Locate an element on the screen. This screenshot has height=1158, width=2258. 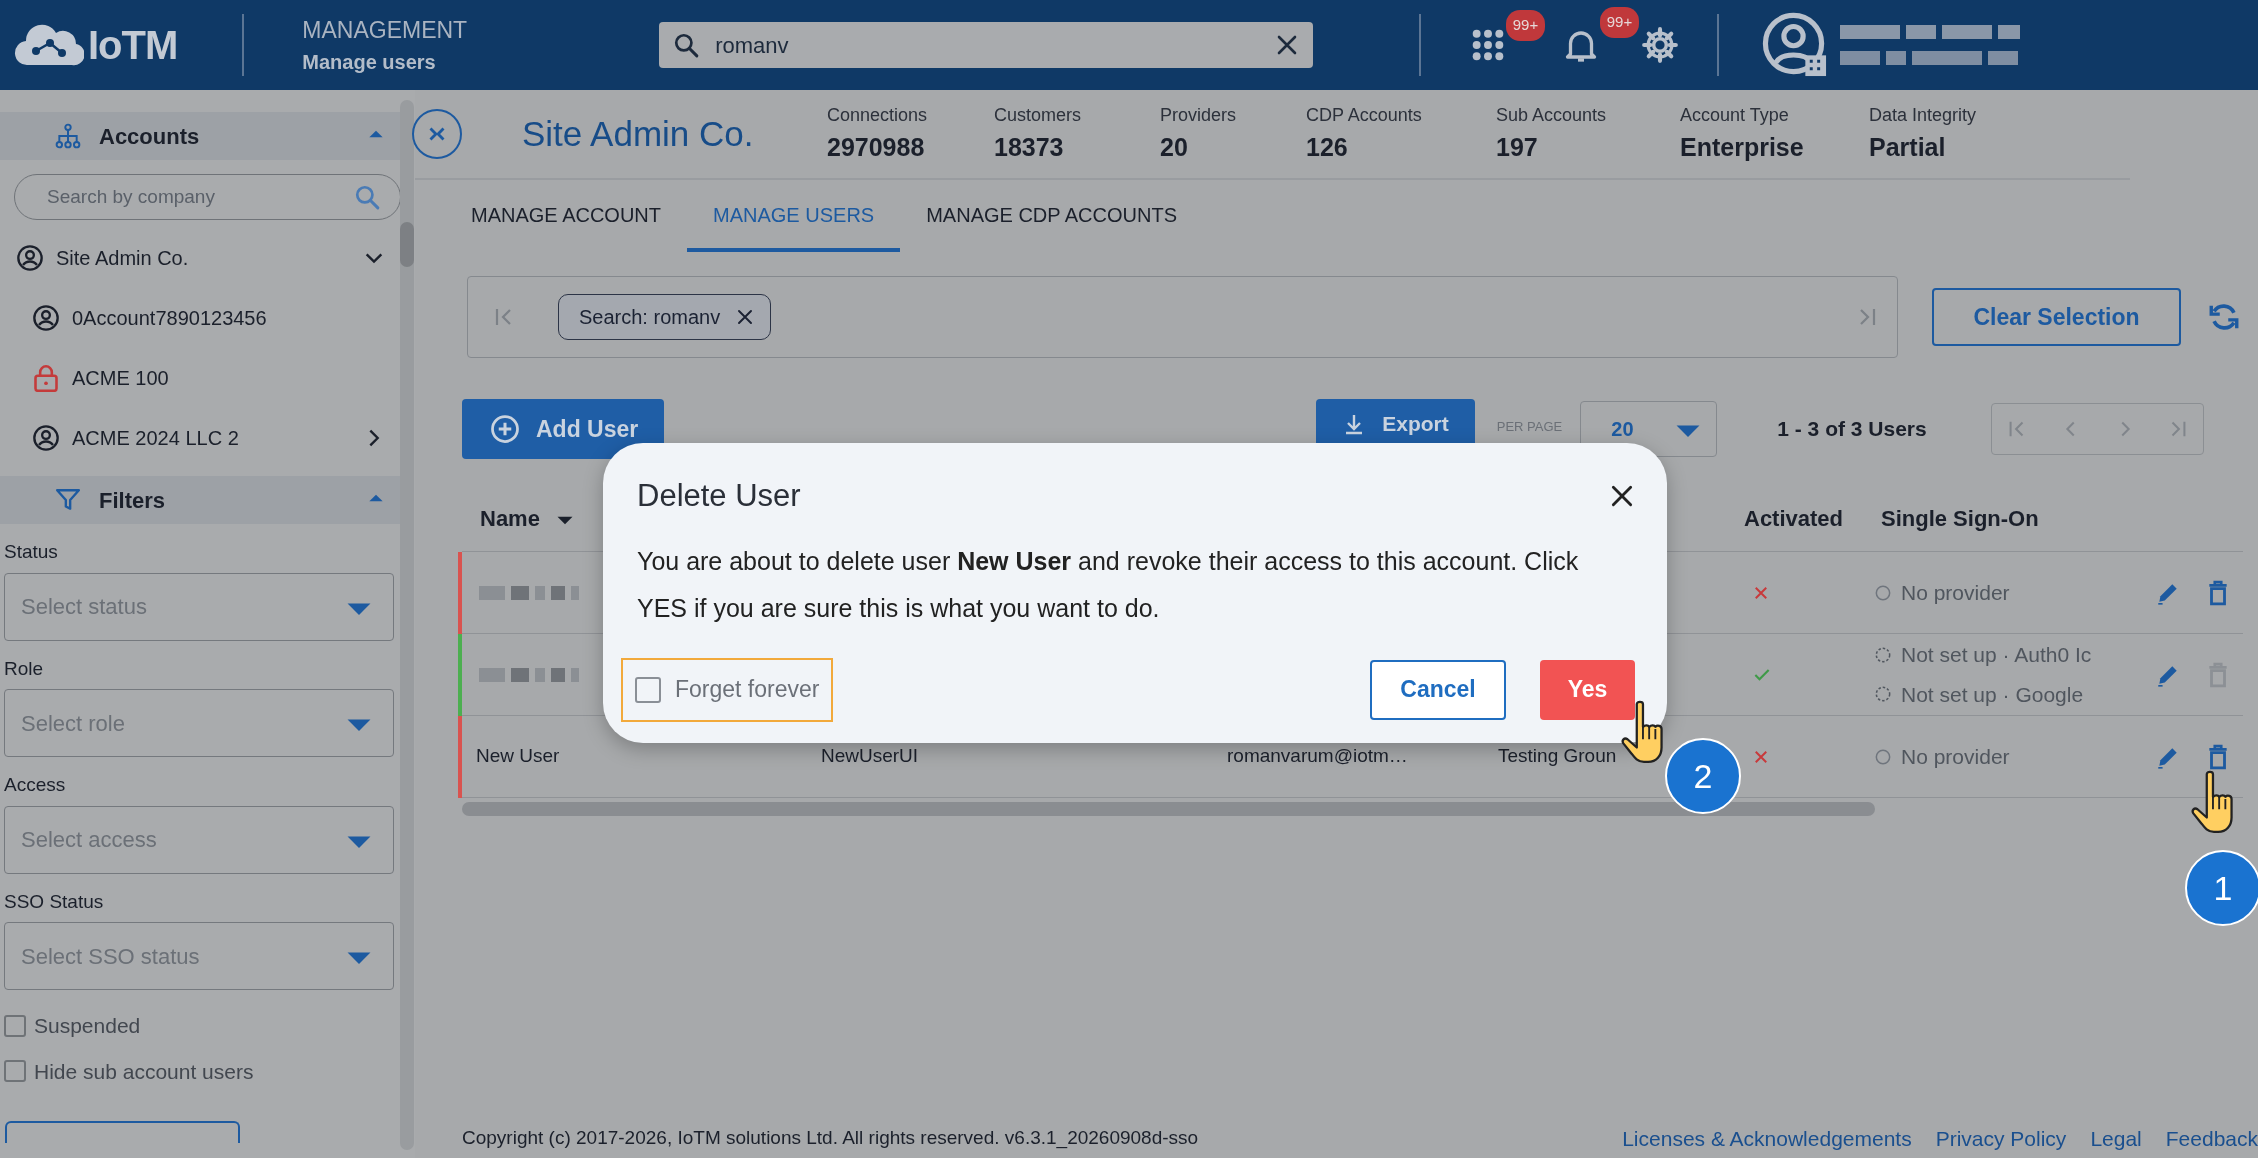
stat-label: Customers is located at coordinates (1038, 115).